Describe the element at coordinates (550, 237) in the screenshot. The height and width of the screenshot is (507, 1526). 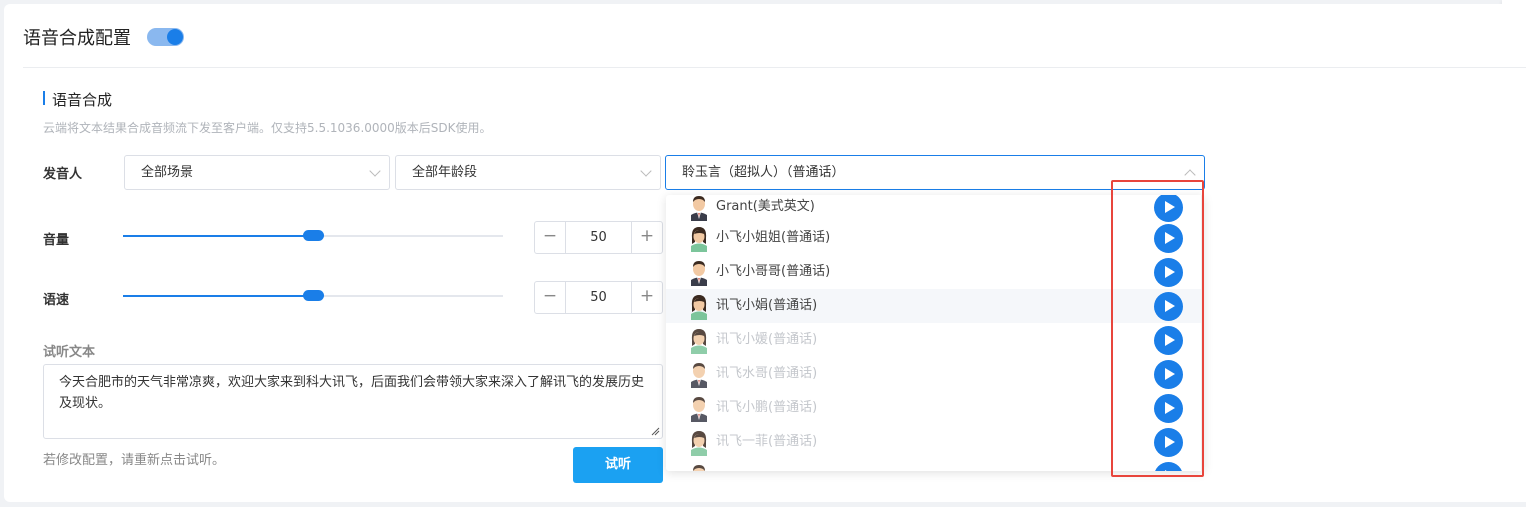
I see `volume-decrease-button: −` at that location.